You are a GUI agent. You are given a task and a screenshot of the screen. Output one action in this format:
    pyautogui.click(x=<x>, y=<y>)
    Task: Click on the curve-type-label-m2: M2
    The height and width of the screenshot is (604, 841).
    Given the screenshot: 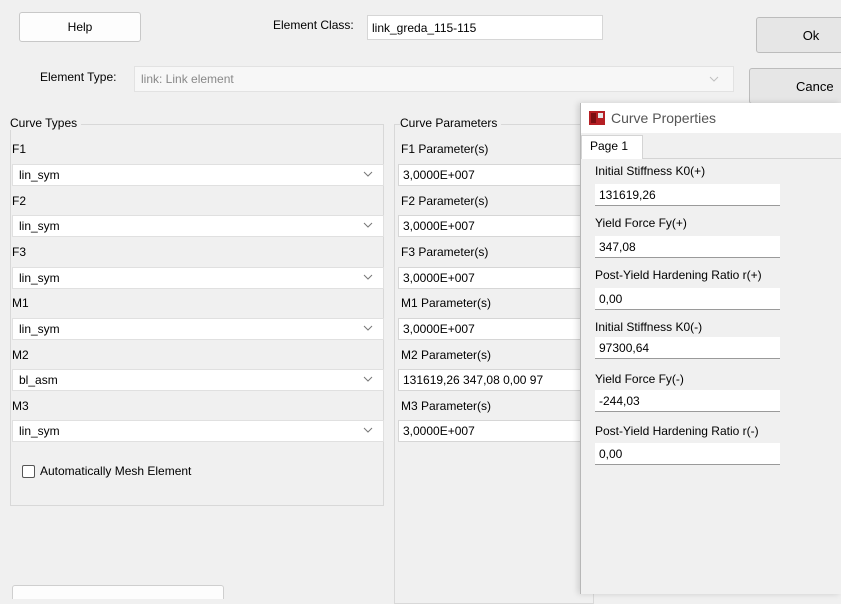 What is the action you would take?
    pyautogui.click(x=20, y=355)
    